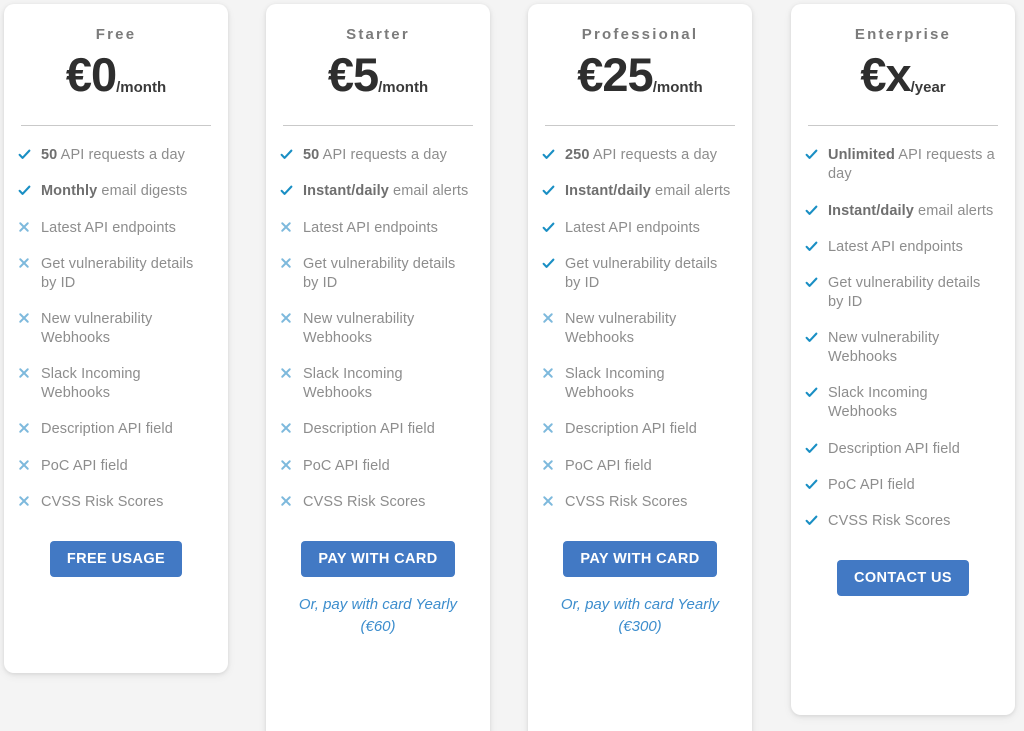 The image size is (1024, 731). What do you see at coordinates (884, 348) in the screenshot?
I see `feature-label: New vulnerability Webhooks` at bounding box center [884, 348].